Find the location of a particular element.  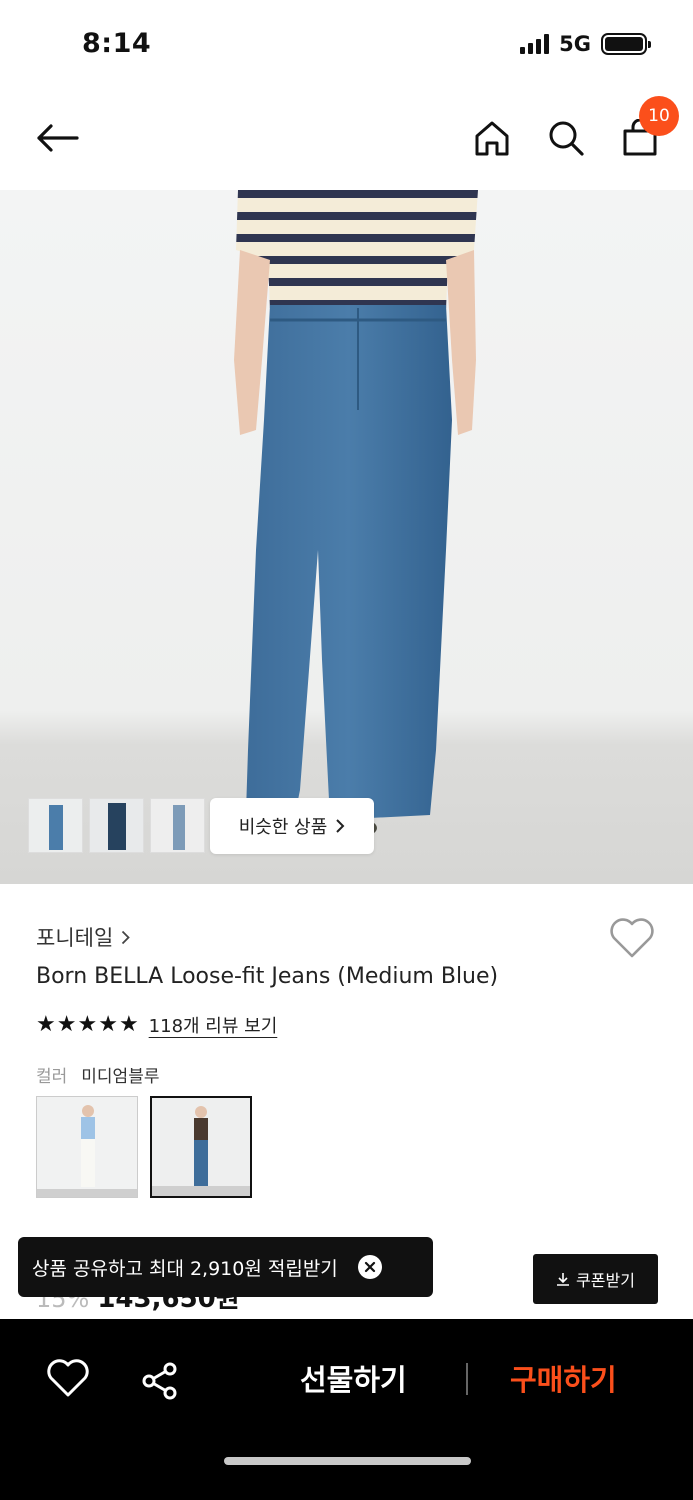

search-icon is located at coordinates (566, 138).